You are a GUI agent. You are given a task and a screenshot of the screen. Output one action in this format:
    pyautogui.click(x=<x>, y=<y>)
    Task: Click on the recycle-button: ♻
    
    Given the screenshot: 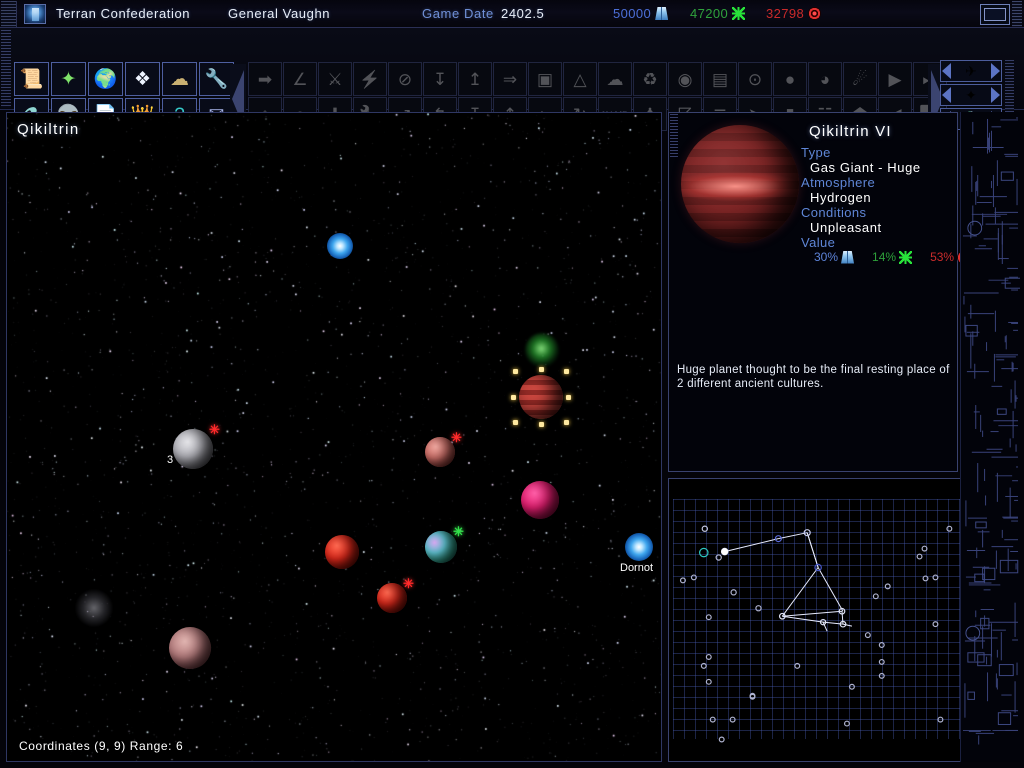 What is the action you would take?
    pyautogui.click(x=650, y=79)
    